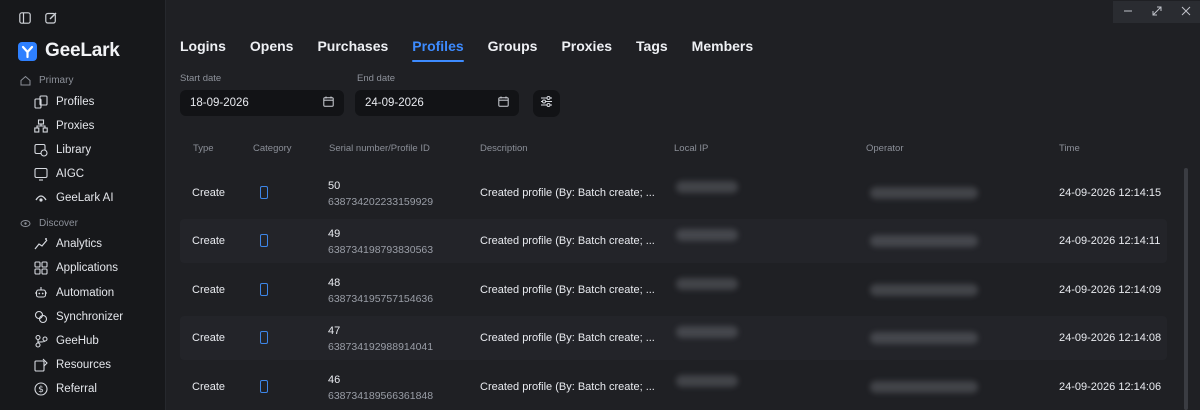  Describe the element at coordinates (25, 17) in the screenshot. I see `toggle-sidebar-icon` at that location.